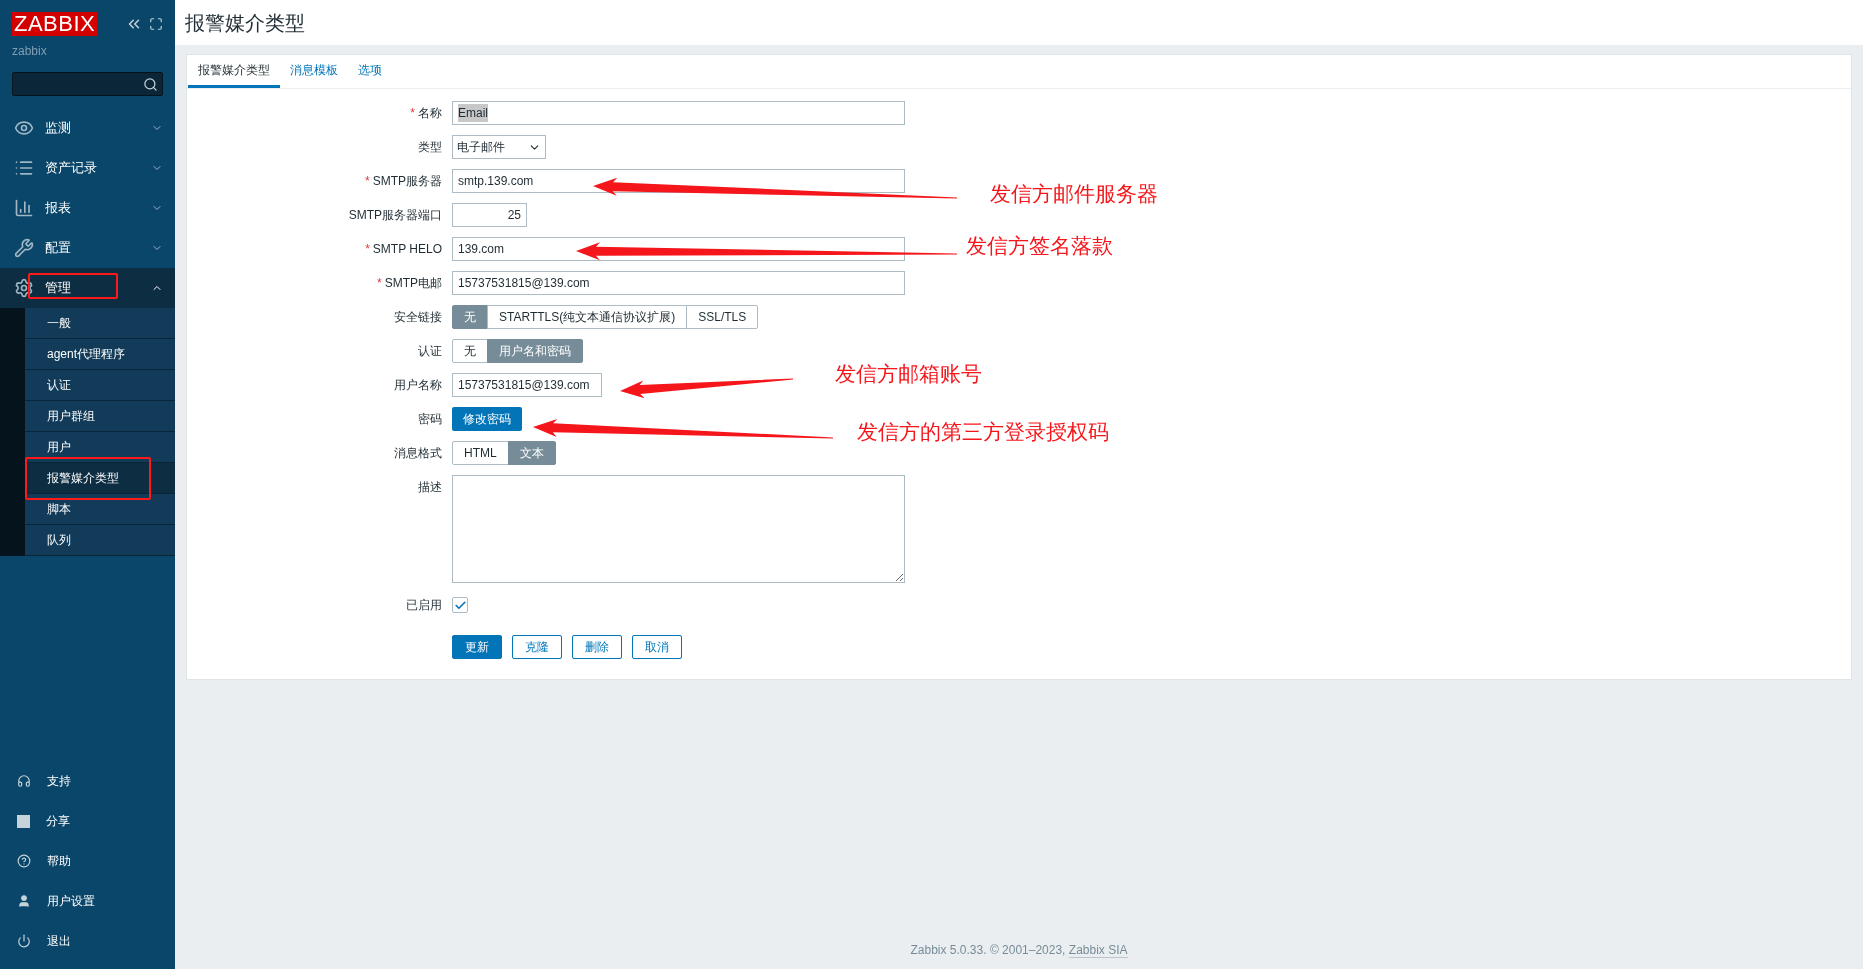 The image size is (1863, 969). Describe the element at coordinates (55, 24) in the screenshot. I see `zabbix-logo: ZABBIX` at that location.